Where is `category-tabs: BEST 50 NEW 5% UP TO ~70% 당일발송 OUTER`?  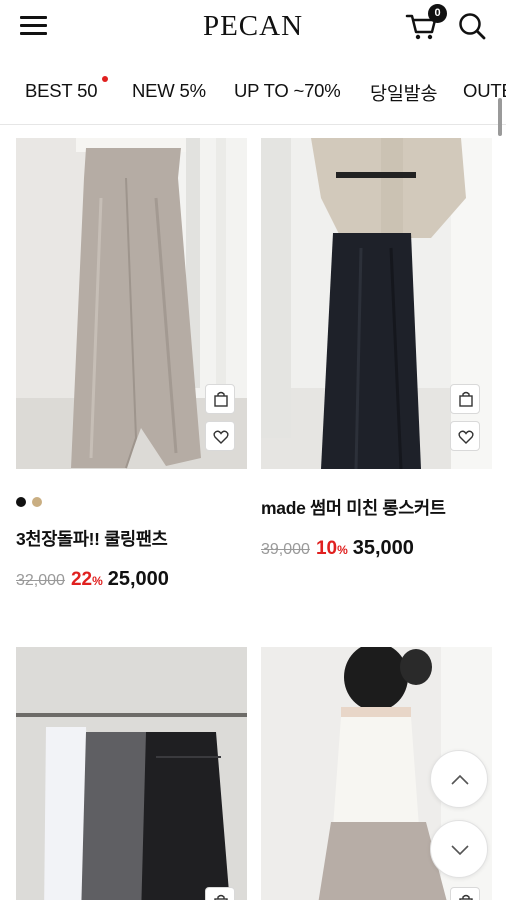 category-tabs: BEST 50 NEW 5% UP TO ~70% 당일발송 OUTER is located at coordinates (253, 92).